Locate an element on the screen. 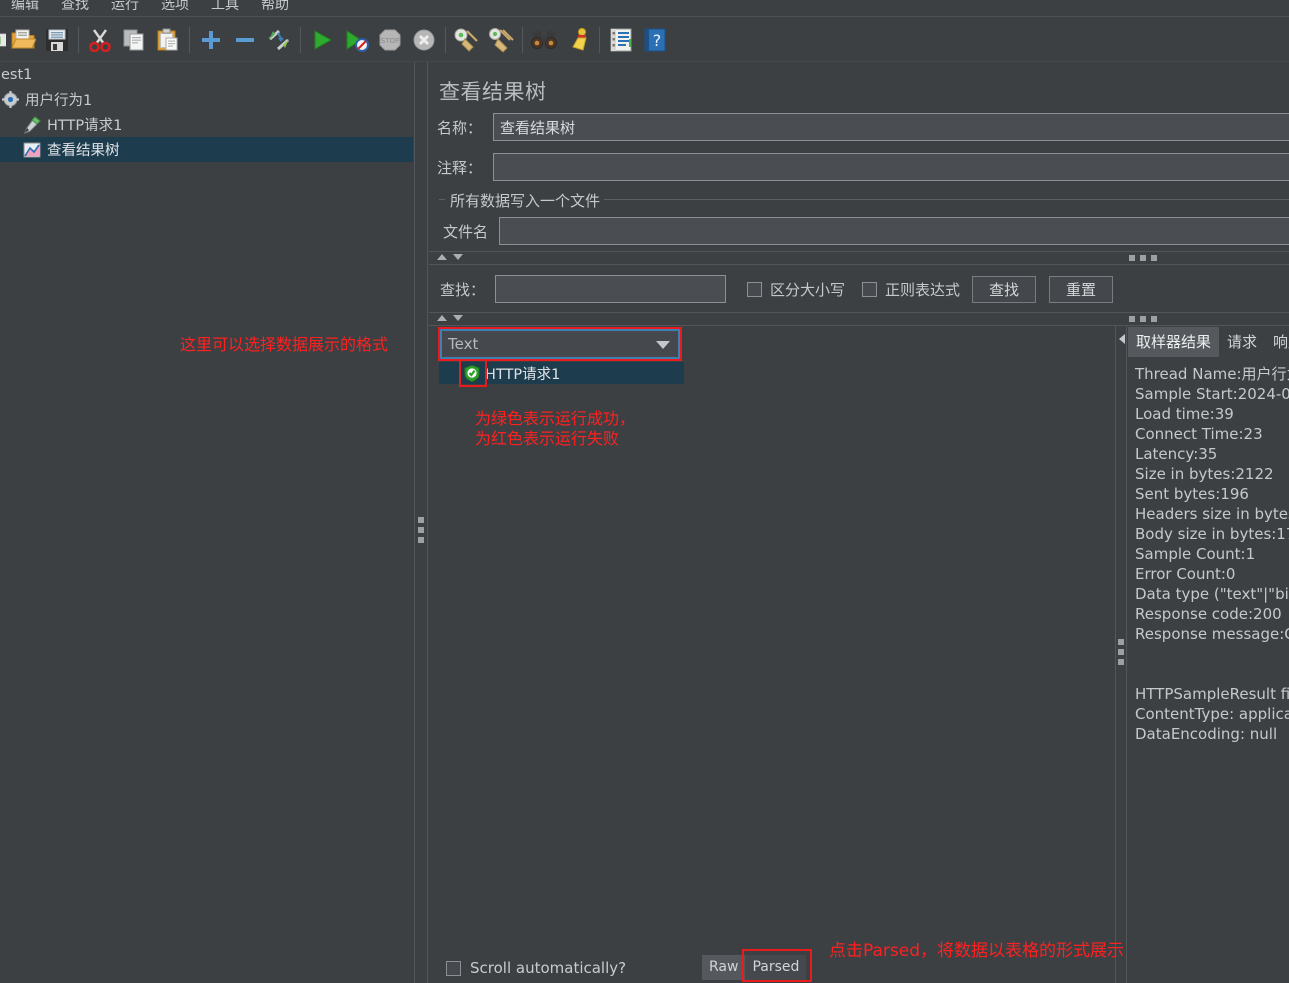  name-field-row: 名称： 查看结果树 is located at coordinates (863, 127).